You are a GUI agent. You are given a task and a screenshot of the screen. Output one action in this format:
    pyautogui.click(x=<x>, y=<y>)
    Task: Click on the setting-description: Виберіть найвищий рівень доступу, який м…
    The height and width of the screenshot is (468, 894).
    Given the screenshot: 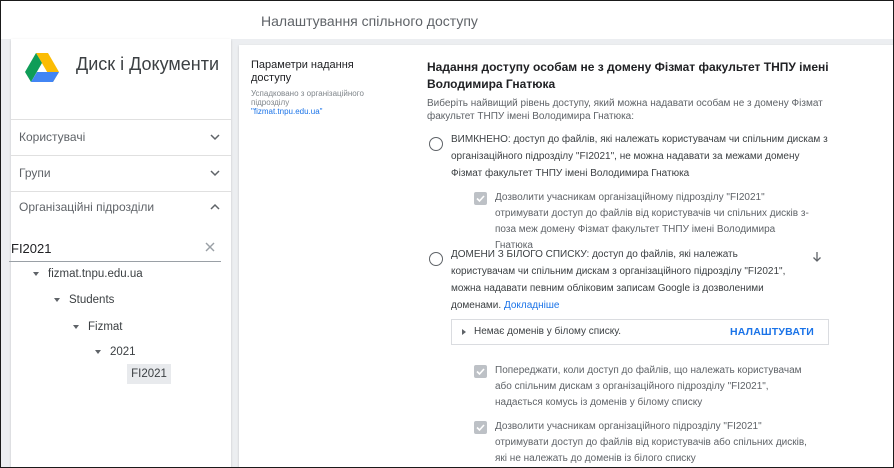 What is the action you would take?
    pyautogui.click(x=625, y=110)
    